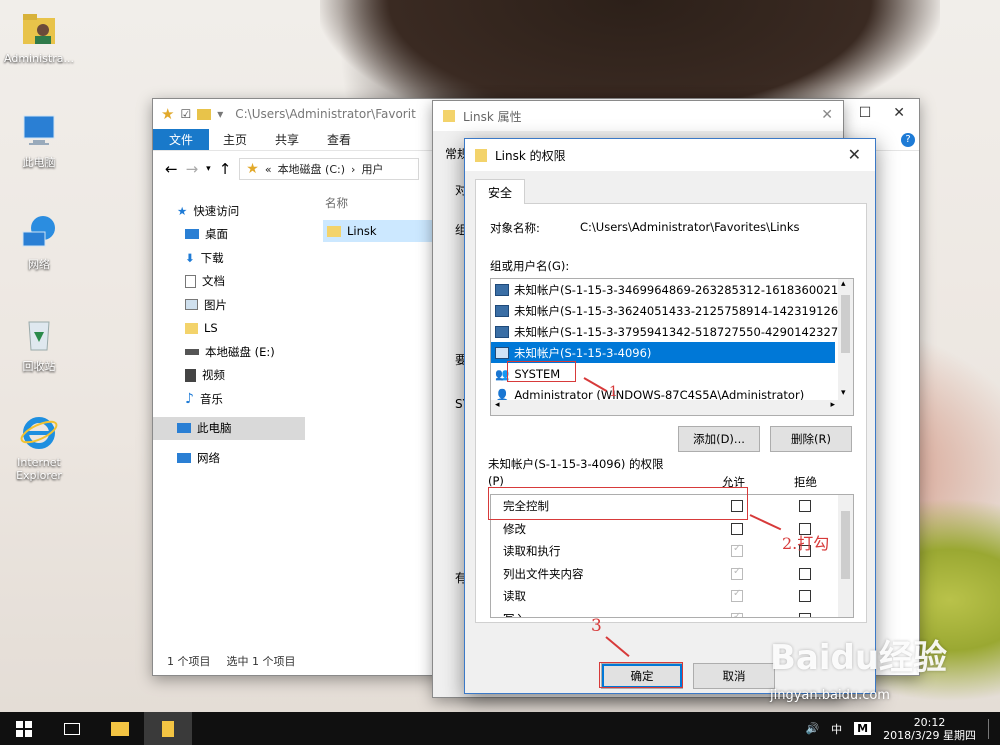  I want to click on nav-pictures: 图片, so click(229, 305).